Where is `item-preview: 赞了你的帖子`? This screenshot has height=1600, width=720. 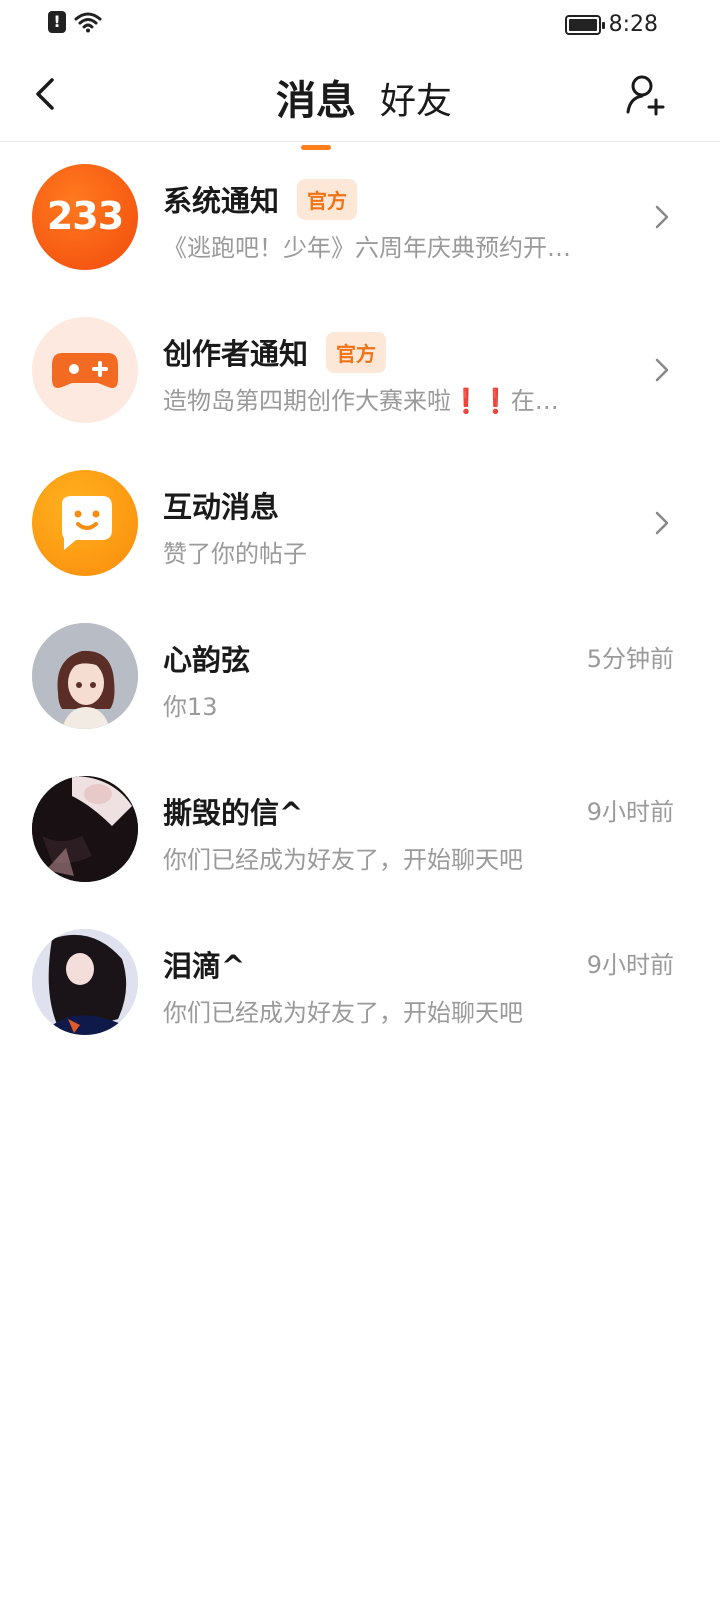 item-preview: 赞了你的帖子 is located at coordinates (235, 554).